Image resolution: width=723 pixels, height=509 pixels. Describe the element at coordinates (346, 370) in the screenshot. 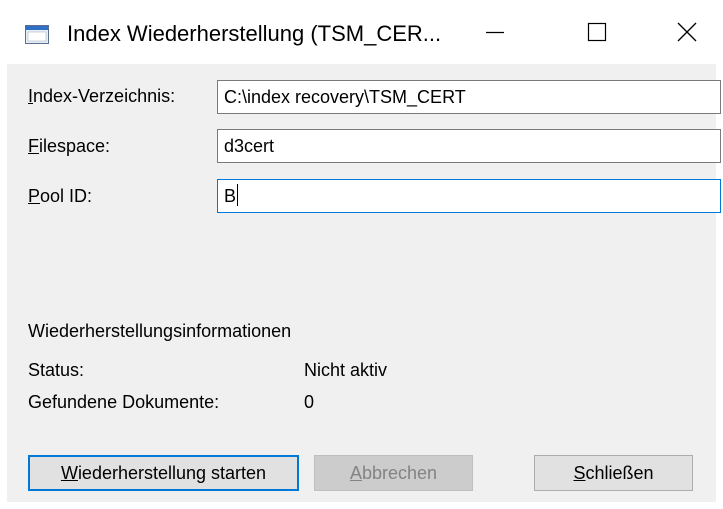

I see `status-value: Nicht aktiv` at that location.